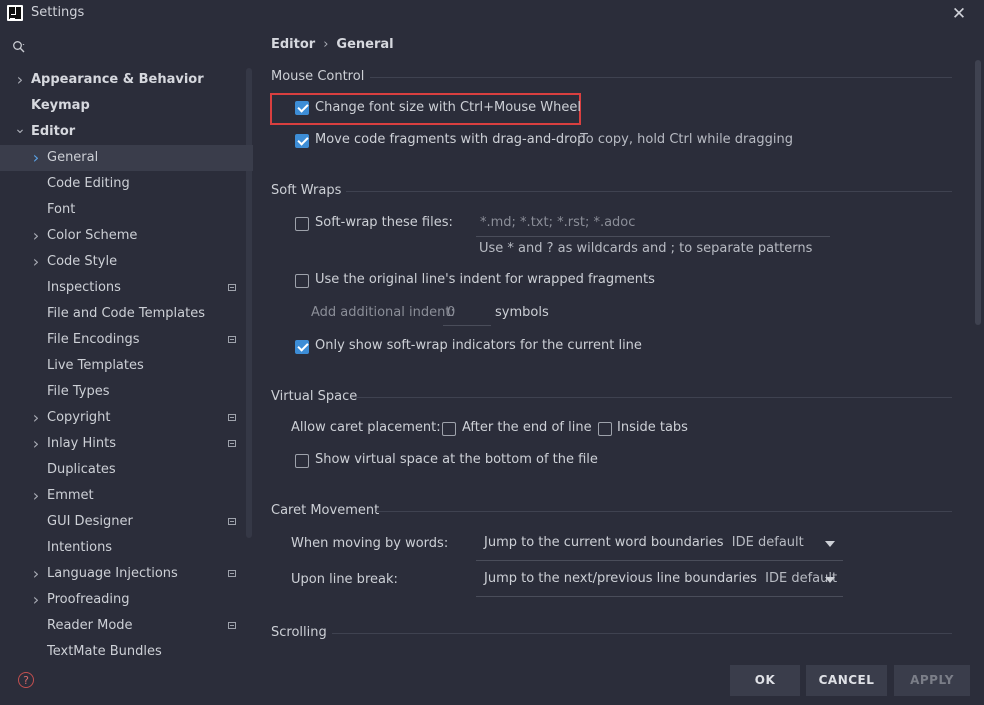 The height and width of the screenshot is (705, 984). Describe the element at coordinates (93, 339) in the screenshot. I see `sidebar-item-label: File Encodings` at that location.